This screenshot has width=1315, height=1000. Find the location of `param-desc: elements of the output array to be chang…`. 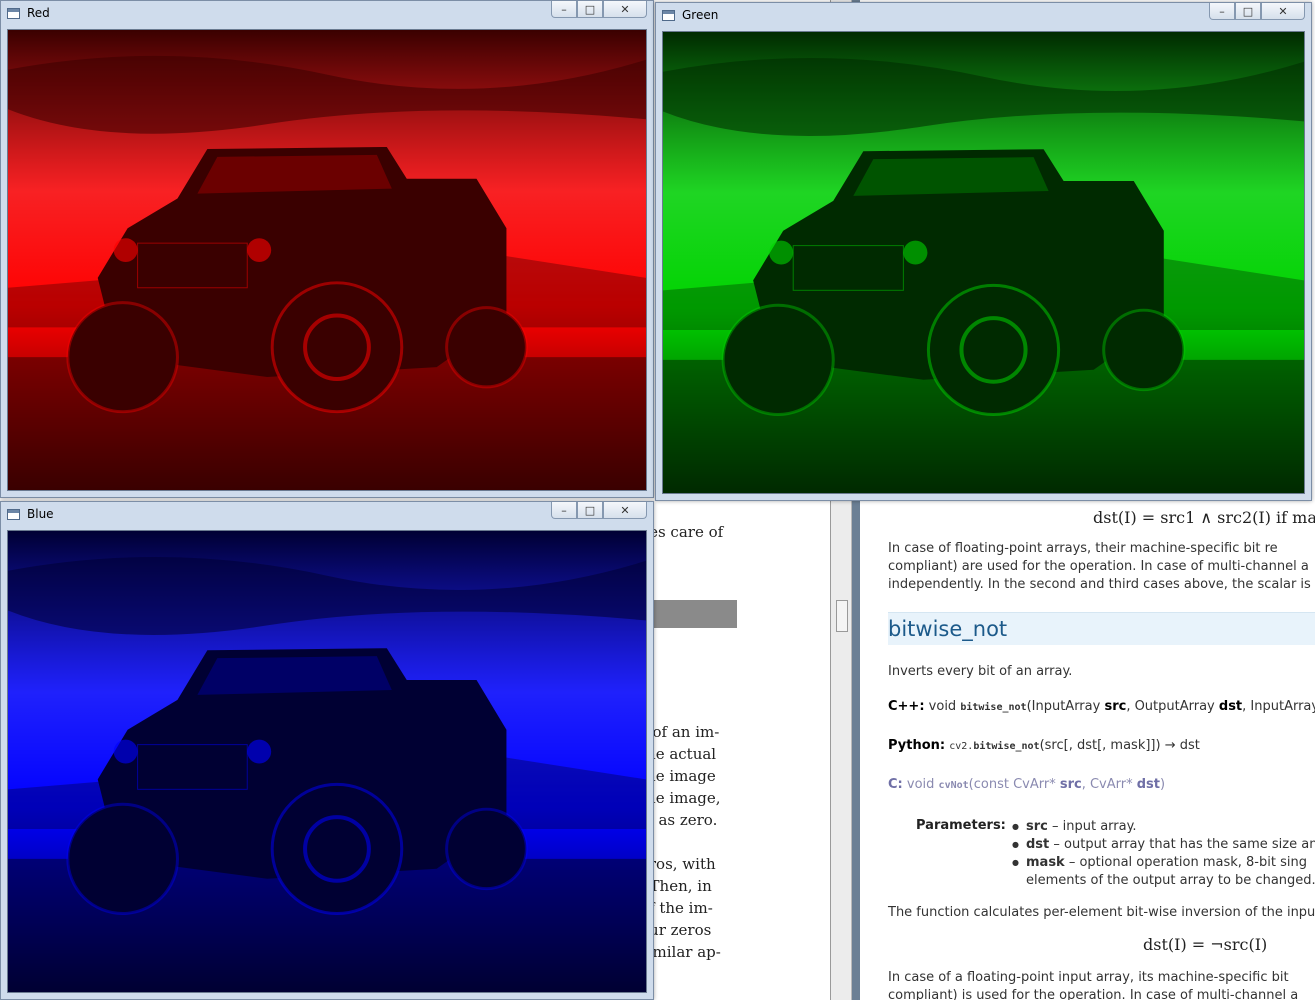

param-desc: elements of the output array to be chang… is located at coordinates (1170, 880).